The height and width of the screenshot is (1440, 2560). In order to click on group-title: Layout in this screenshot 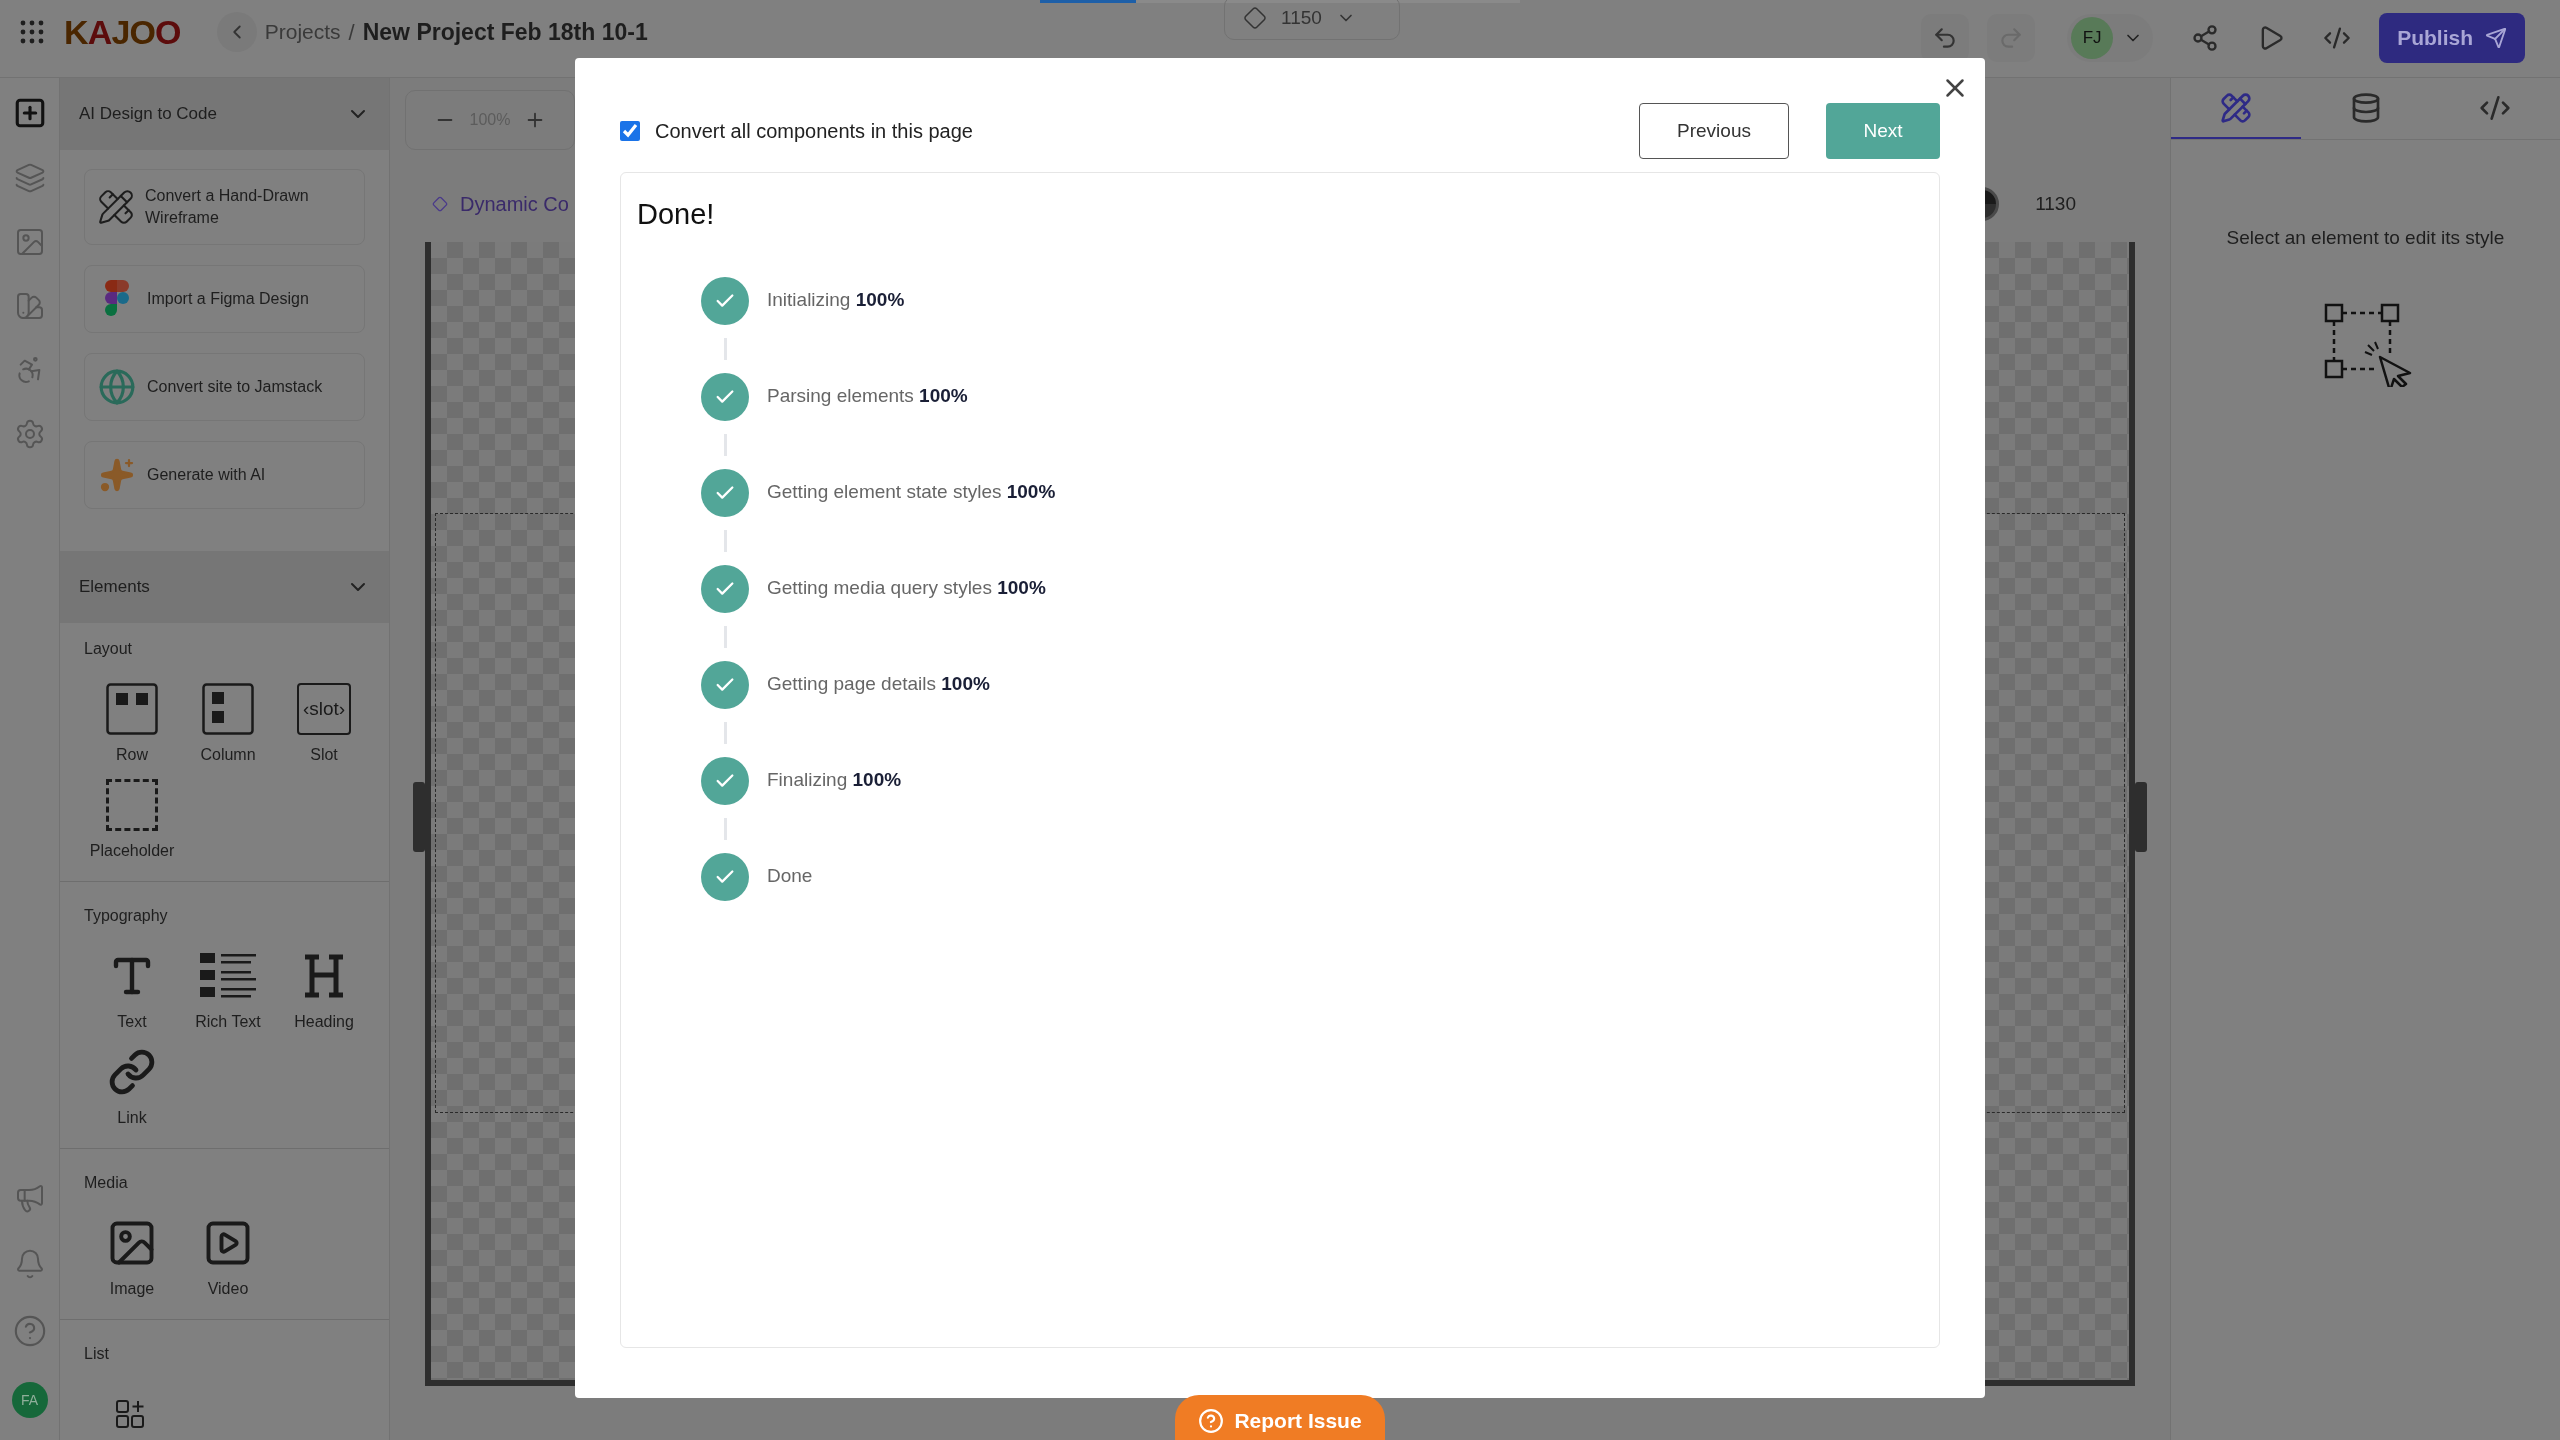, I will do `click(109, 649)`.